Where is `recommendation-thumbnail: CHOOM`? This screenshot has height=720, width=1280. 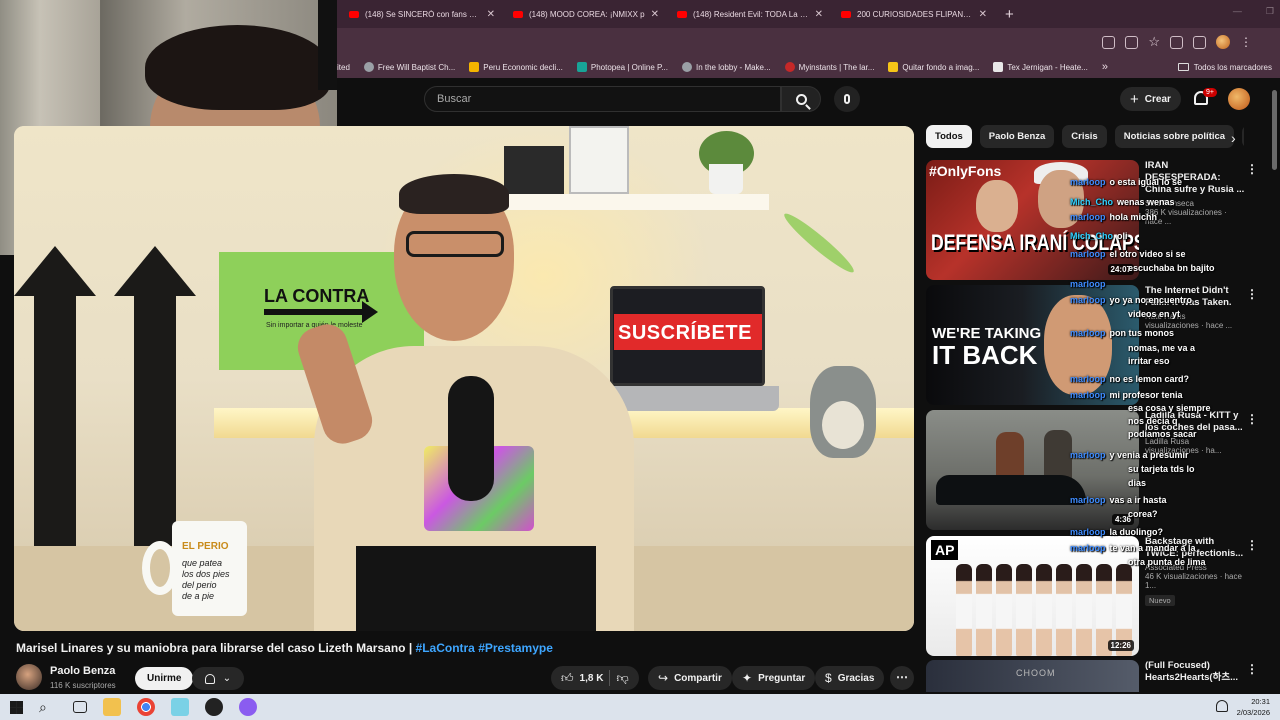 recommendation-thumbnail: CHOOM is located at coordinates (1032, 676).